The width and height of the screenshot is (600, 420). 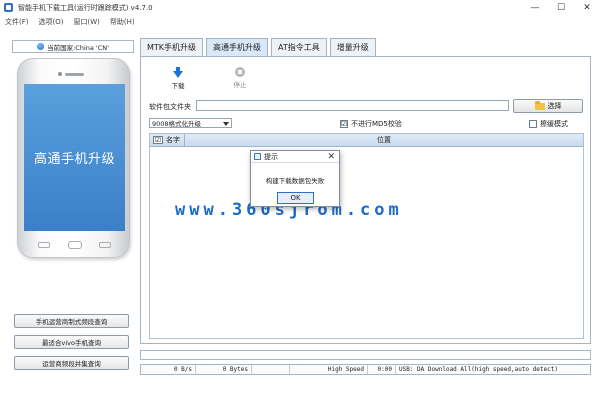 What do you see at coordinates (344, 124) in the screenshot?
I see `skip-md5-checkbox-box: ☑` at bounding box center [344, 124].